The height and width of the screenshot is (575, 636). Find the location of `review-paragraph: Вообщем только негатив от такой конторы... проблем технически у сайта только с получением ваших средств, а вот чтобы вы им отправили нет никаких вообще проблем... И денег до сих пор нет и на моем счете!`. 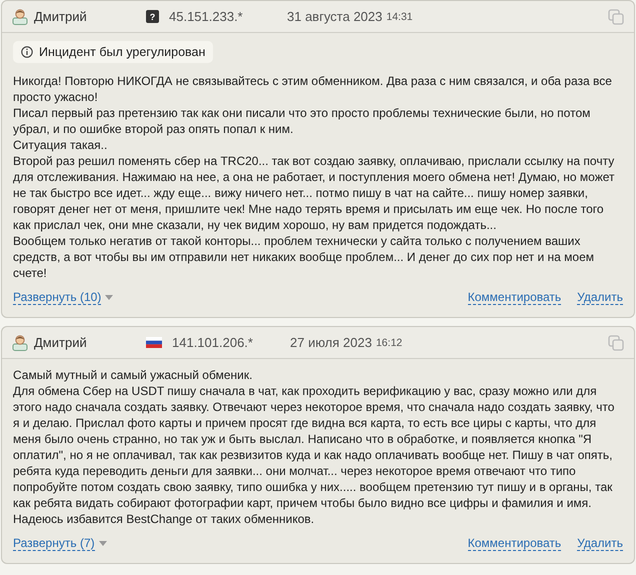

review-paragraph: Вообщем только негатив от такой конторы... проблем технически у сайта только с получением ваших средств, а вот чтобы вы им отправили нет никаких вообще проблем... И денег до сих пор нет и на моем счете! is located at coordinates (304, 257).